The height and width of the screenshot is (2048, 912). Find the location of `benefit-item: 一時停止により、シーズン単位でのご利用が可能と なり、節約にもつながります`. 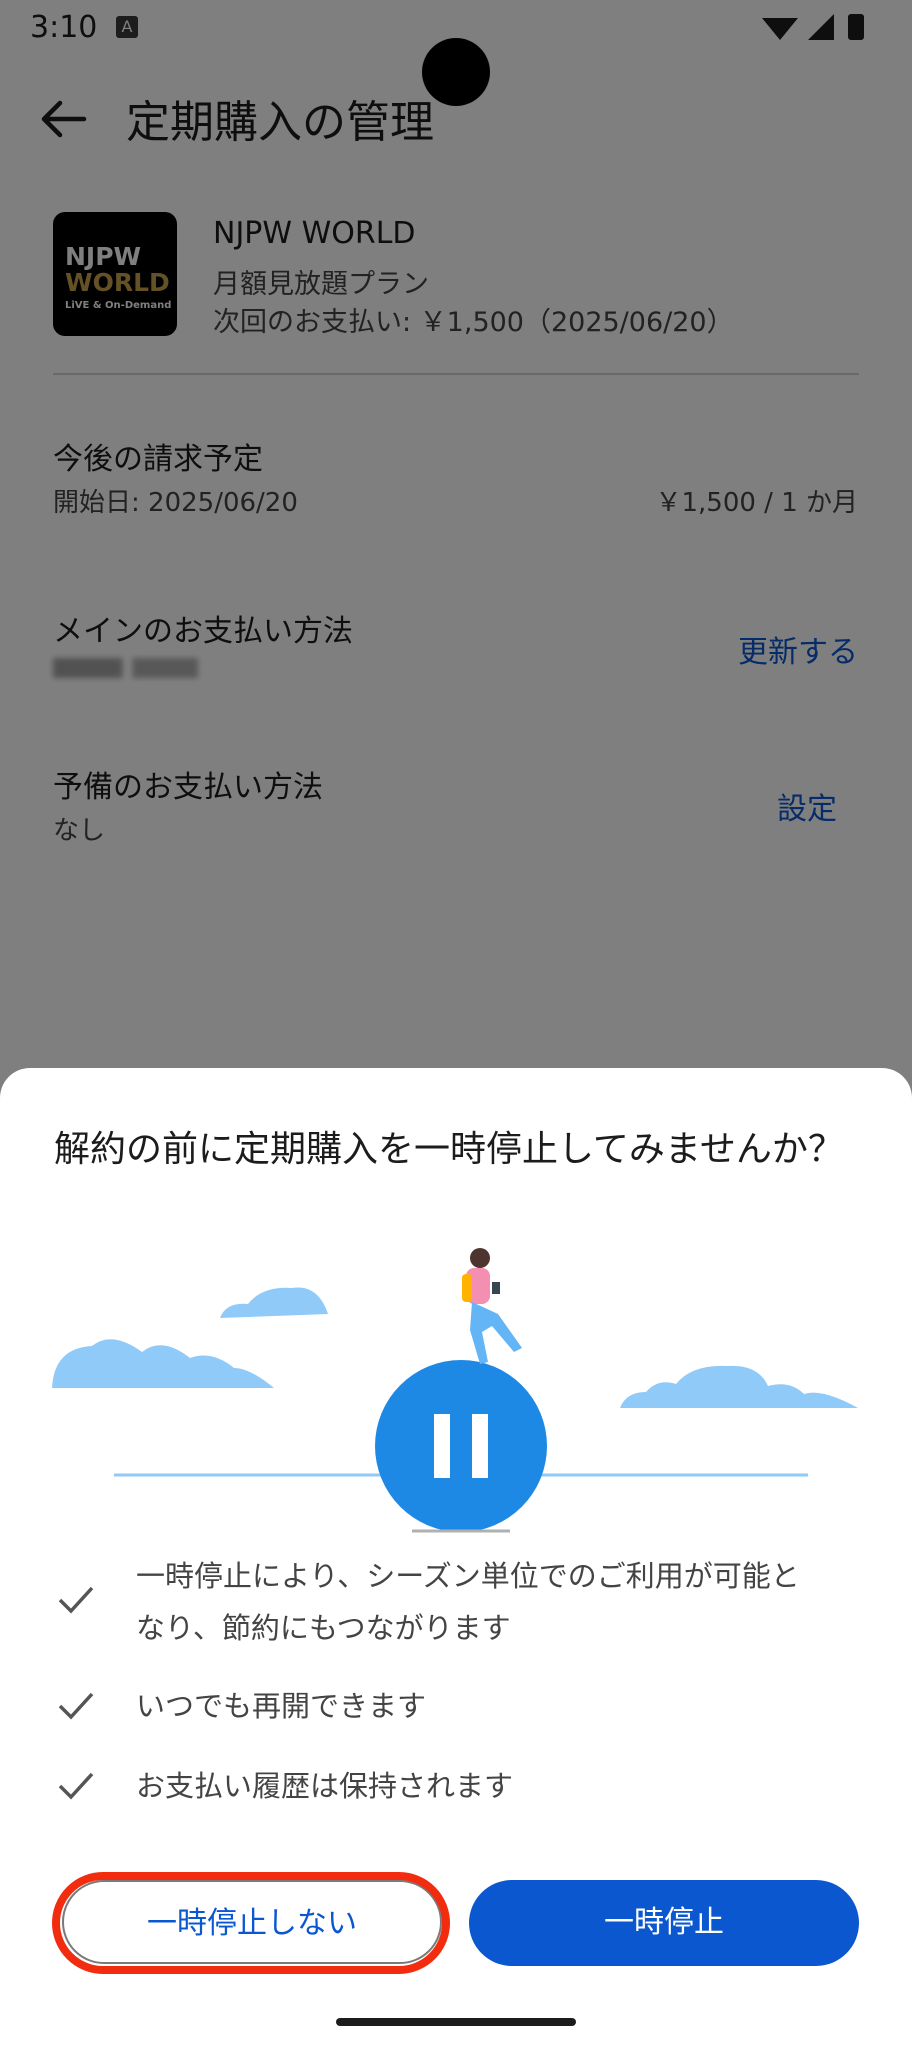

benefit-item: 一時停止により、シーズン単位でのご利用が可能と なり、節約にもつながります is located at coordinates (457, 1605).